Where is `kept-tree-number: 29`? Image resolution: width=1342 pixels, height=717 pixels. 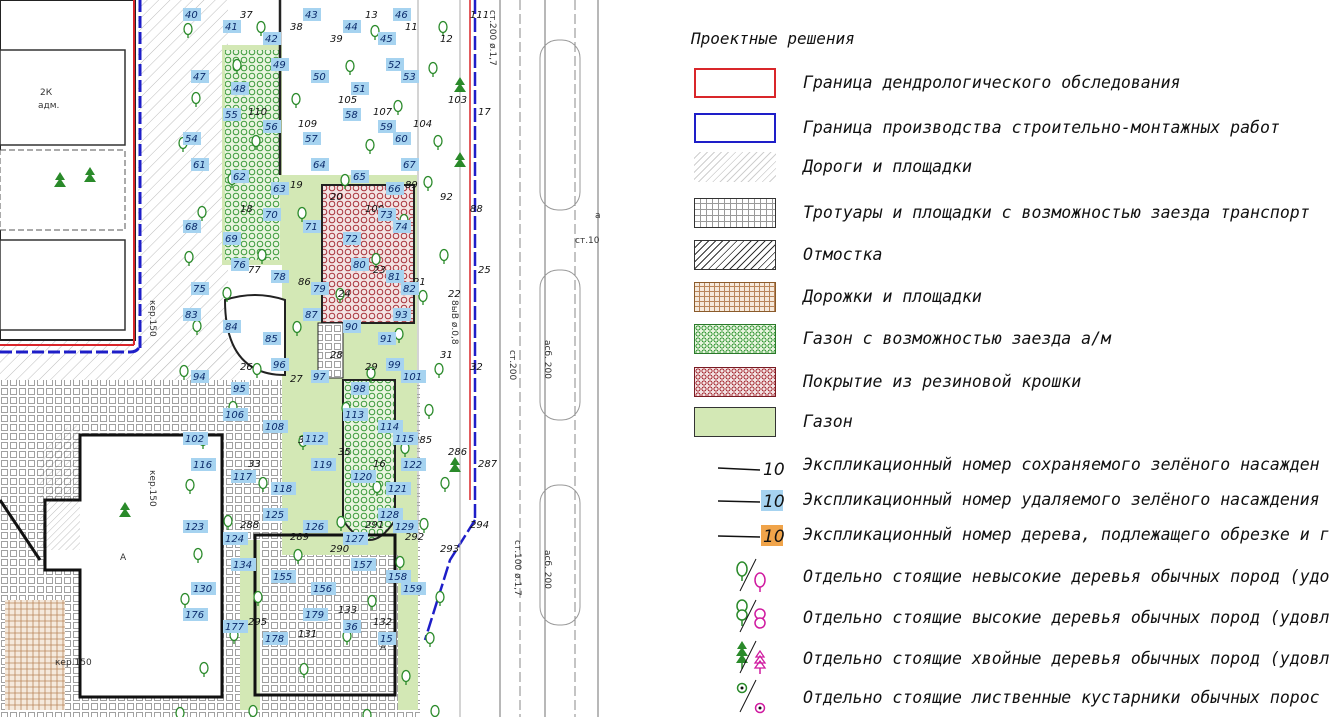 kept-tree-number: 29 is located at coordinates (371, 367).